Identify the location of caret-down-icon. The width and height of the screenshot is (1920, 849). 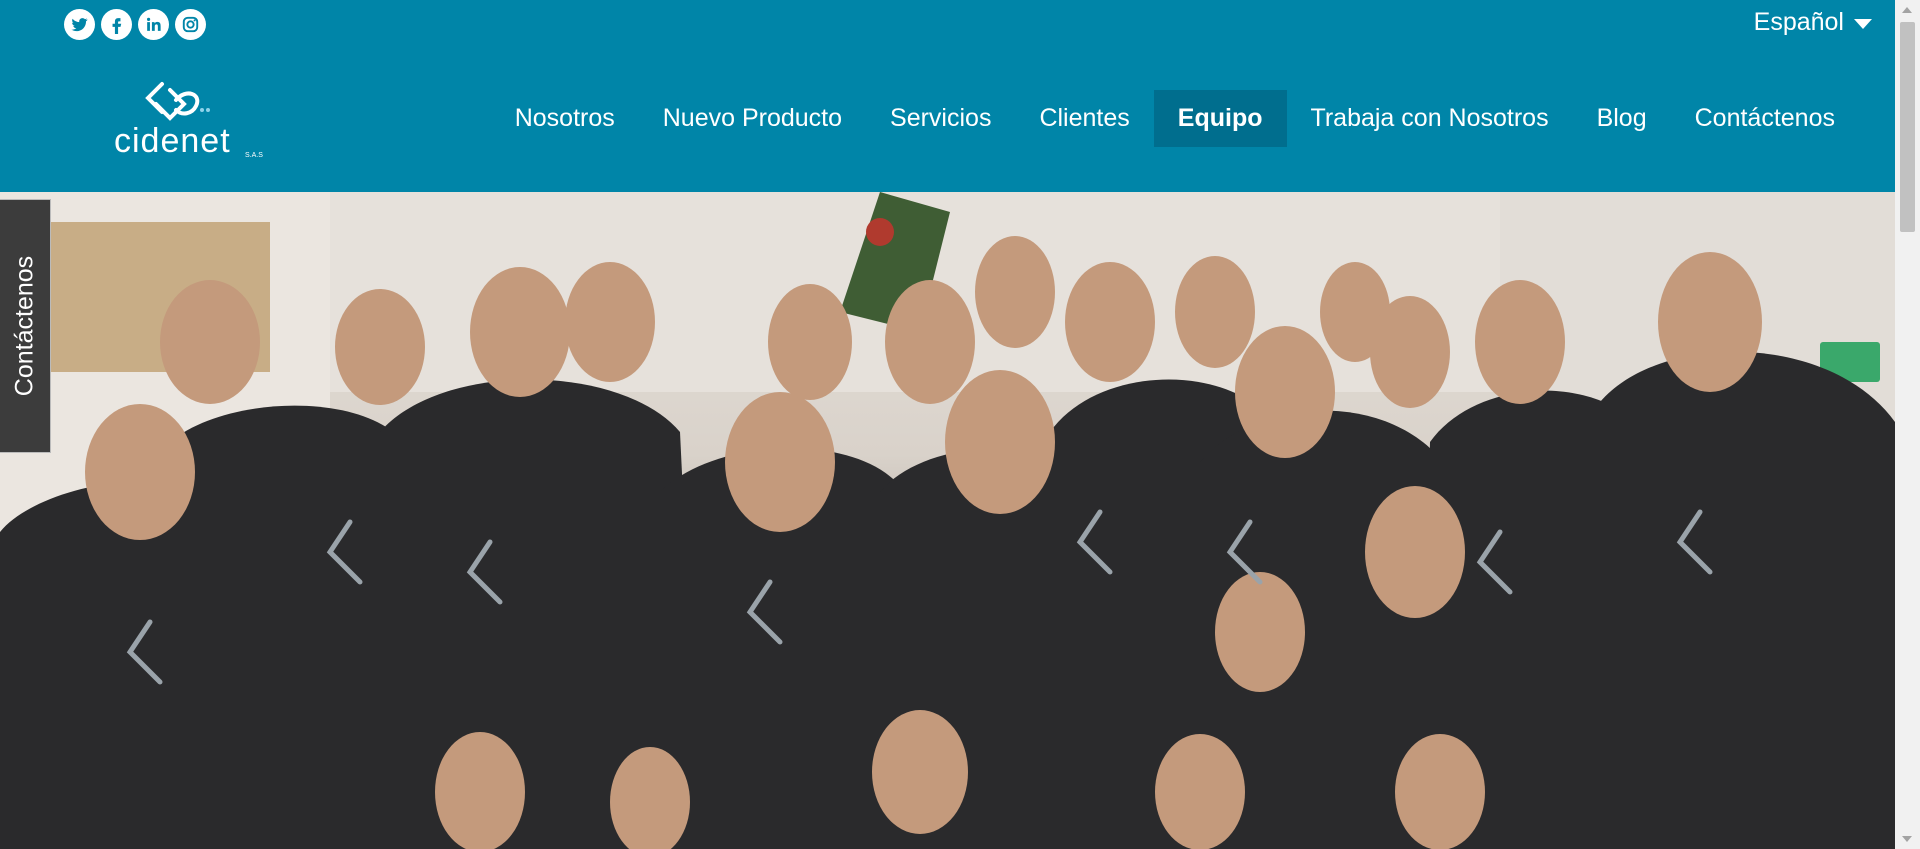
(1863, 23).